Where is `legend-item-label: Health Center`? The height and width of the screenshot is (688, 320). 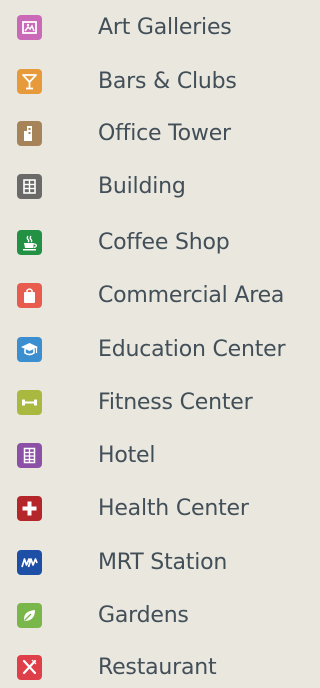
legend-item-label: Health Center is located at coordinates (173, 508).